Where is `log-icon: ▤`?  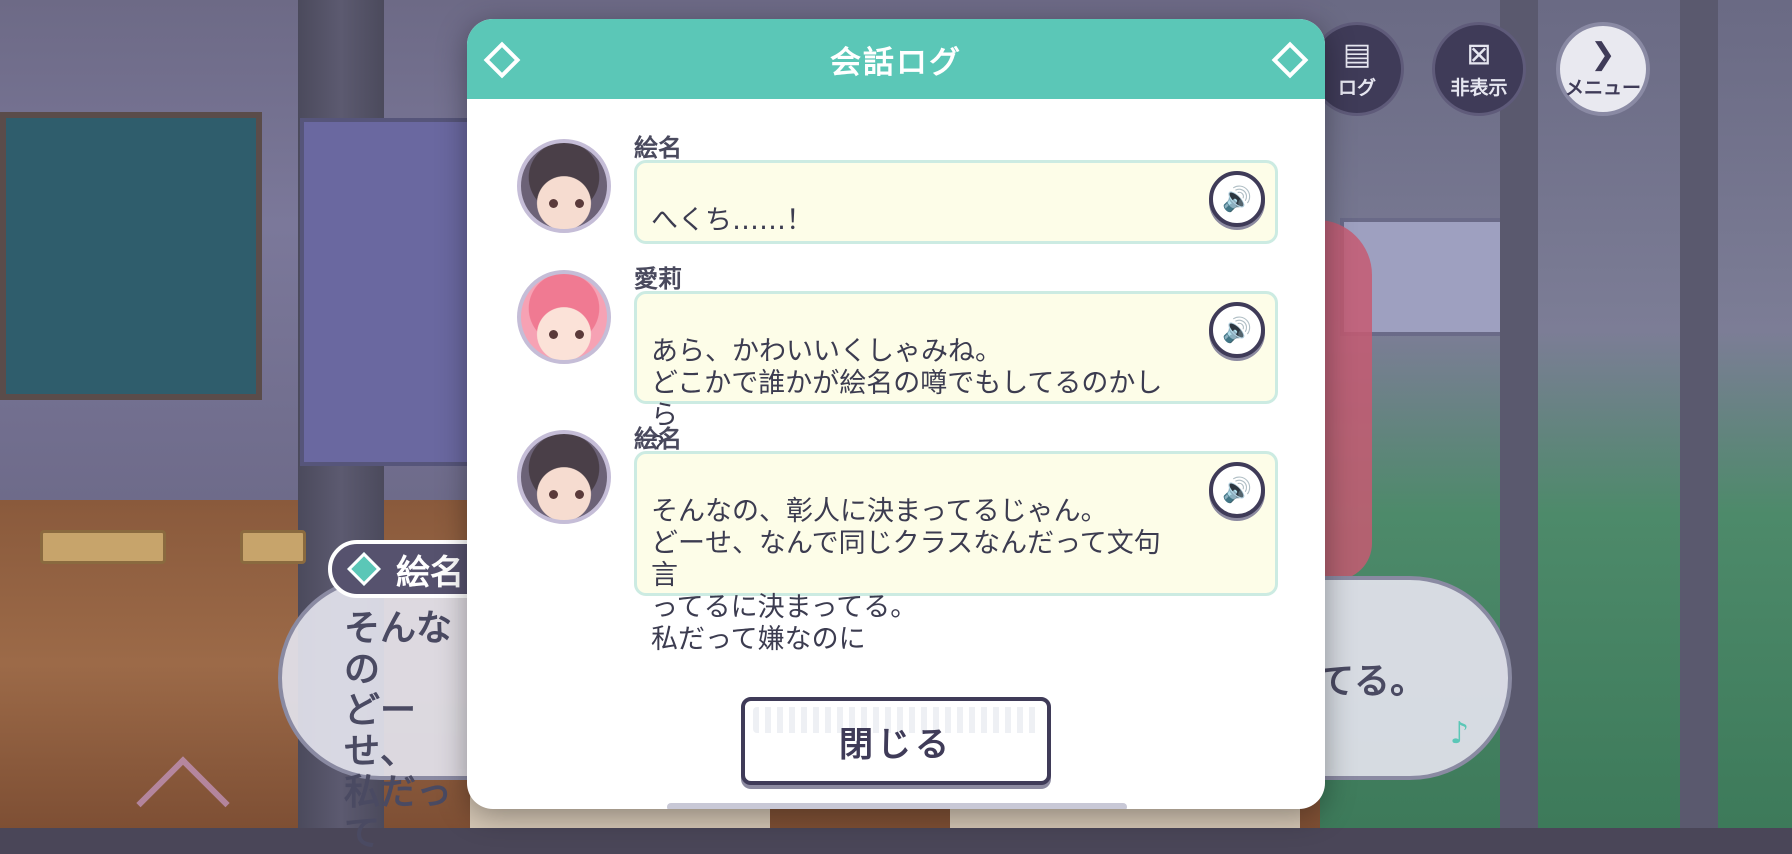
log-icon: ▤ is located at coordinates (1357, 54).